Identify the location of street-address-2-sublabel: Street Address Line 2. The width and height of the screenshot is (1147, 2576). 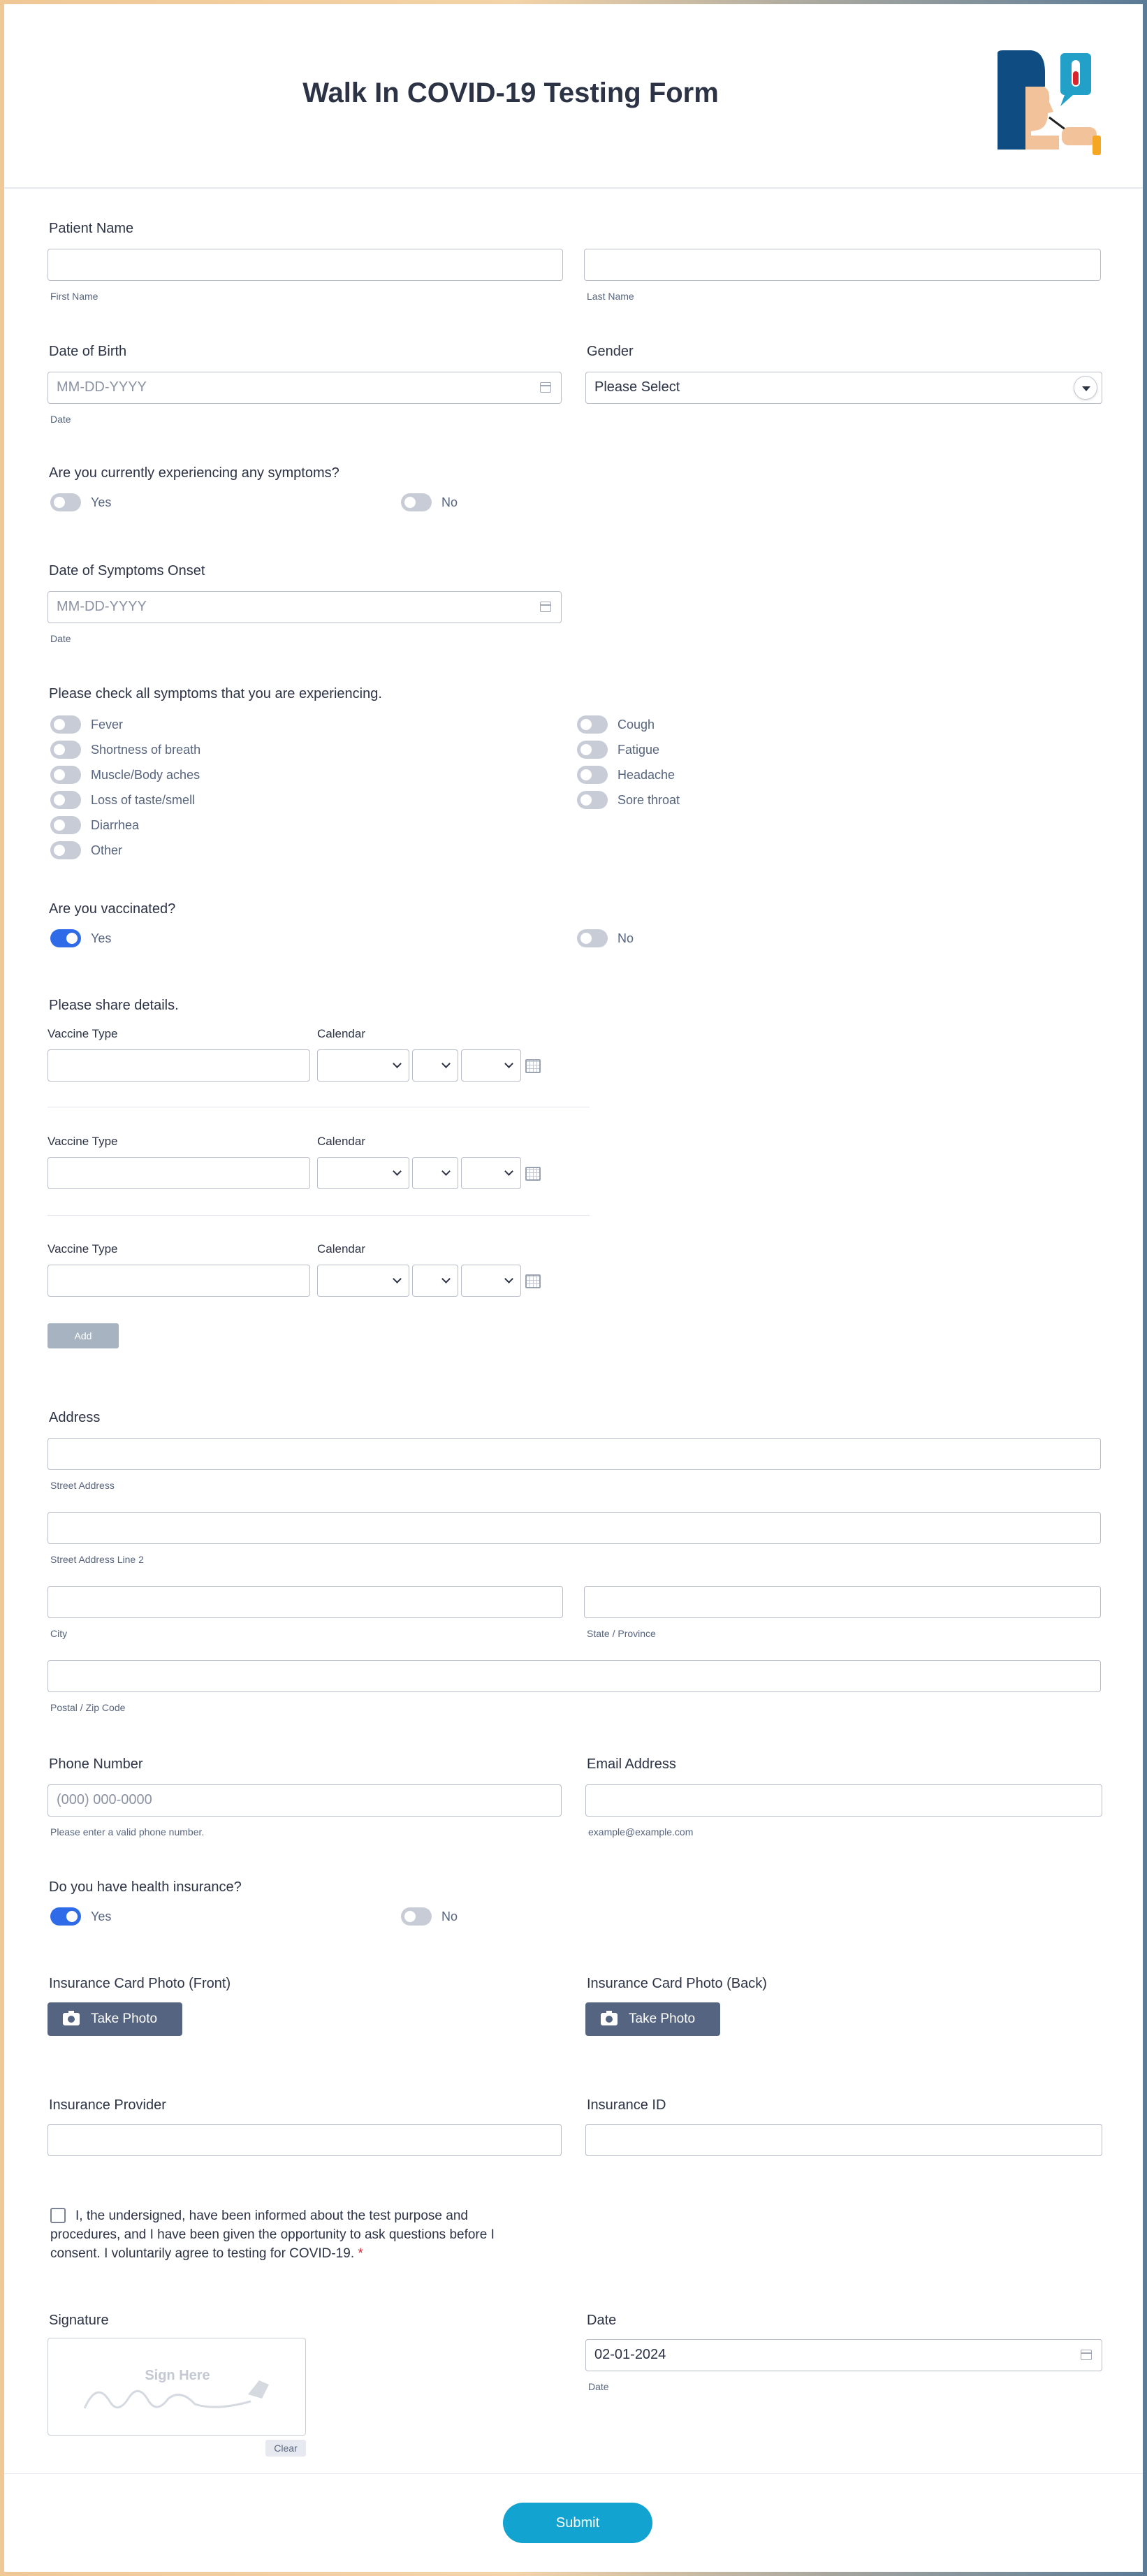
(97, 1560).